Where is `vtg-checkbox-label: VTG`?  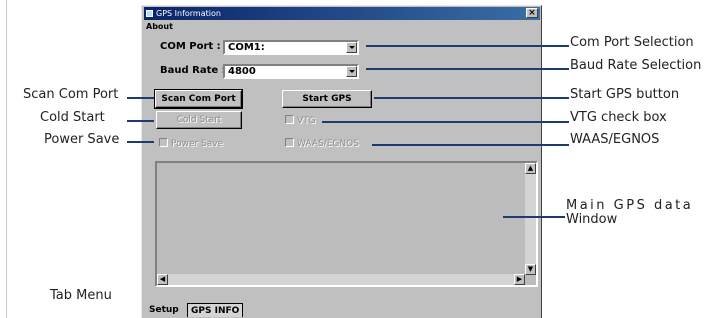 vtg-checkbox-label: VTG is located at coordinates (306, 121).